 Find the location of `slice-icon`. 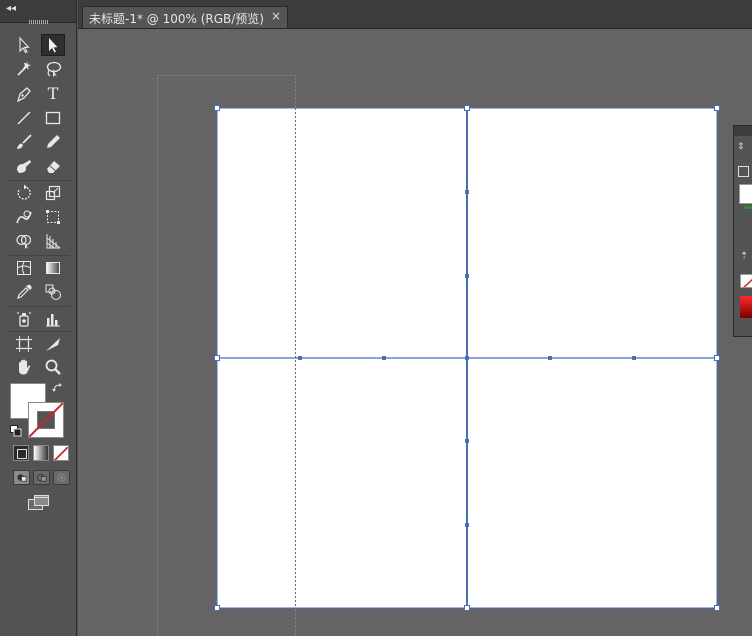

slice-icon is located at coordinates (53, 344).